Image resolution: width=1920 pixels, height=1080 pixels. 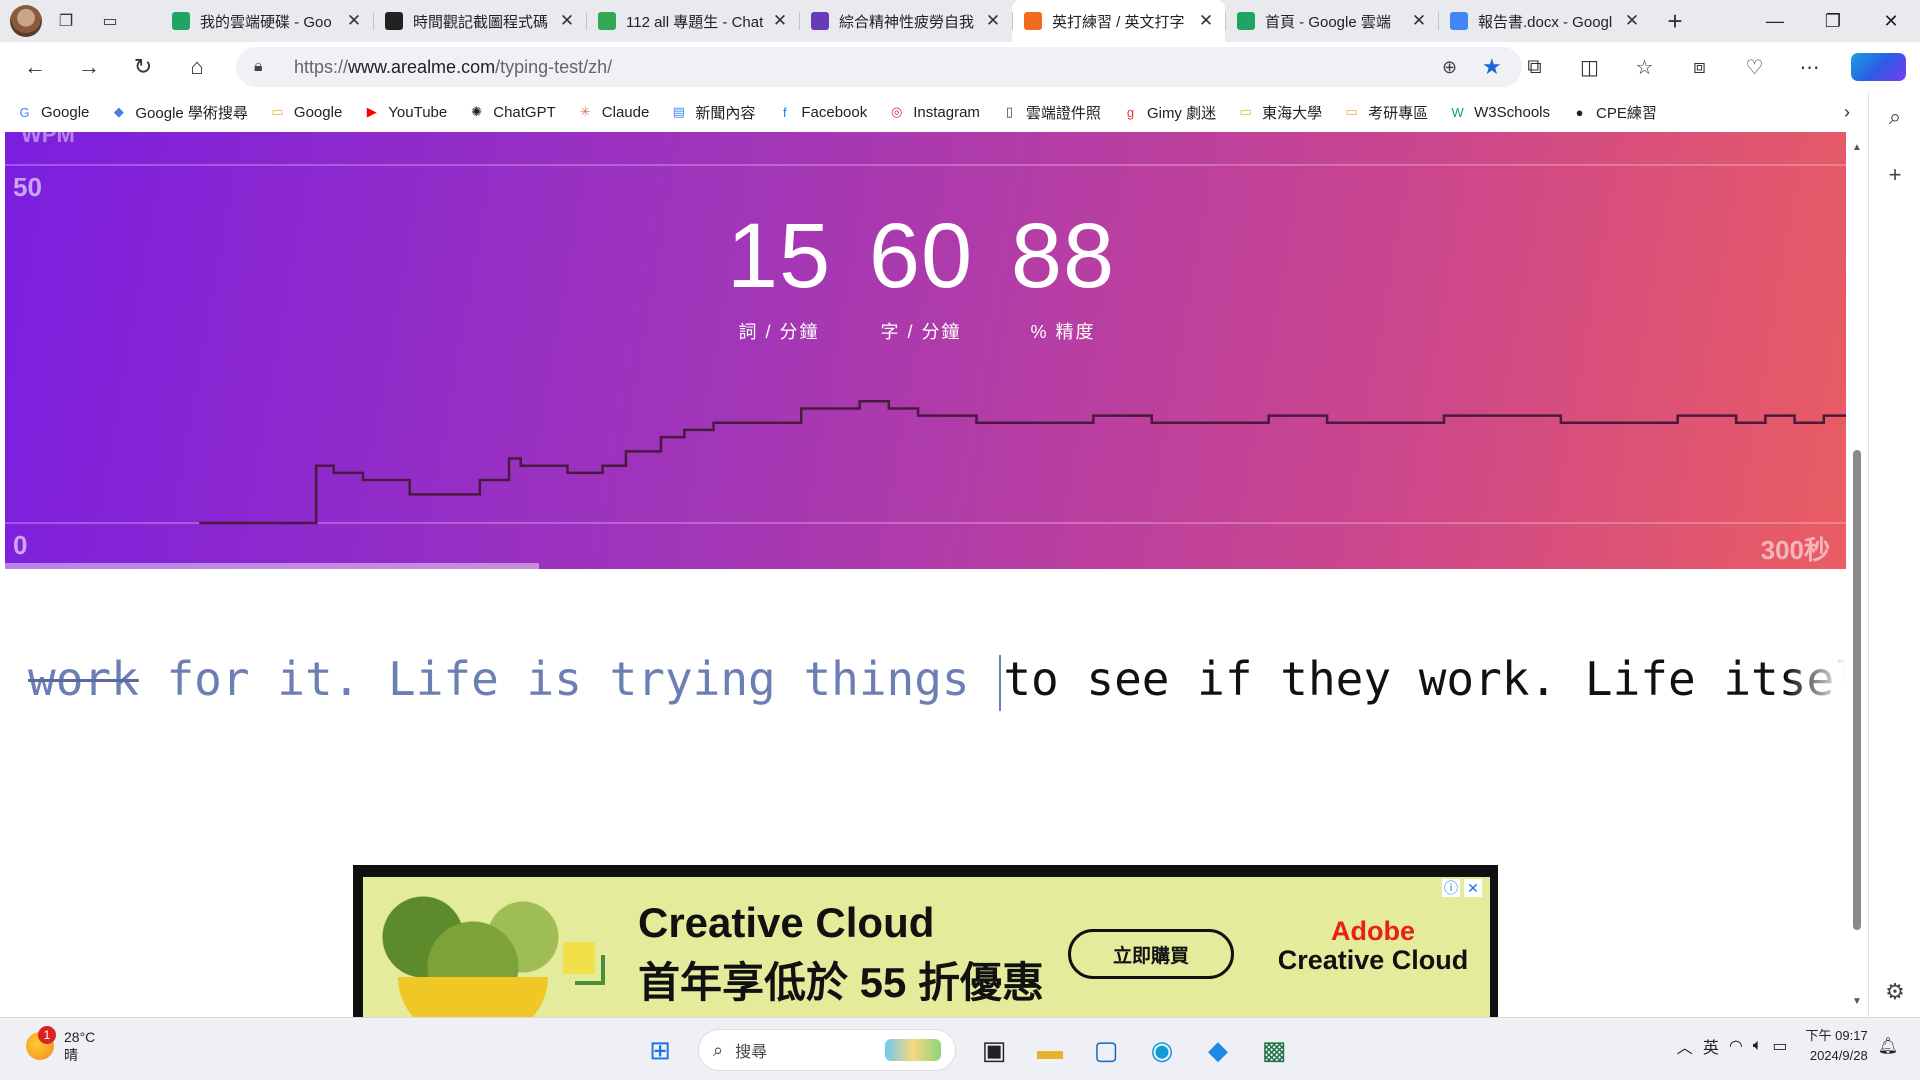 I want to click on window-controls: — ❐ ✕, so click(x=1833, y=21).